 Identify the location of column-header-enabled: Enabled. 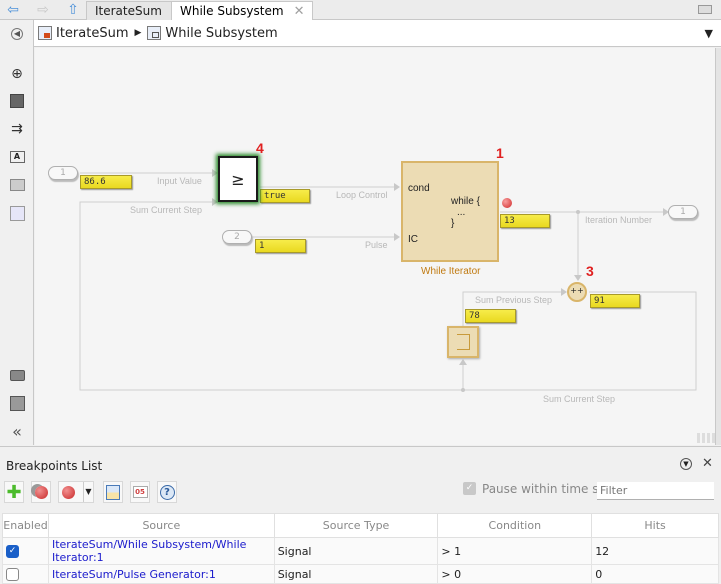
(25, 525).